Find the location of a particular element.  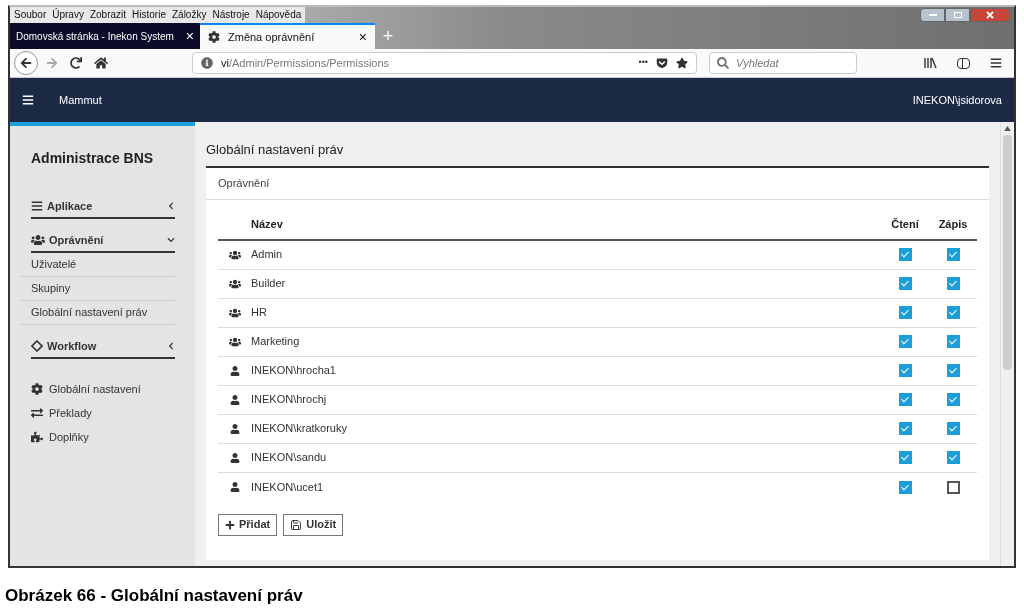

column-header: Čtení is located at coordinates (905, 224).